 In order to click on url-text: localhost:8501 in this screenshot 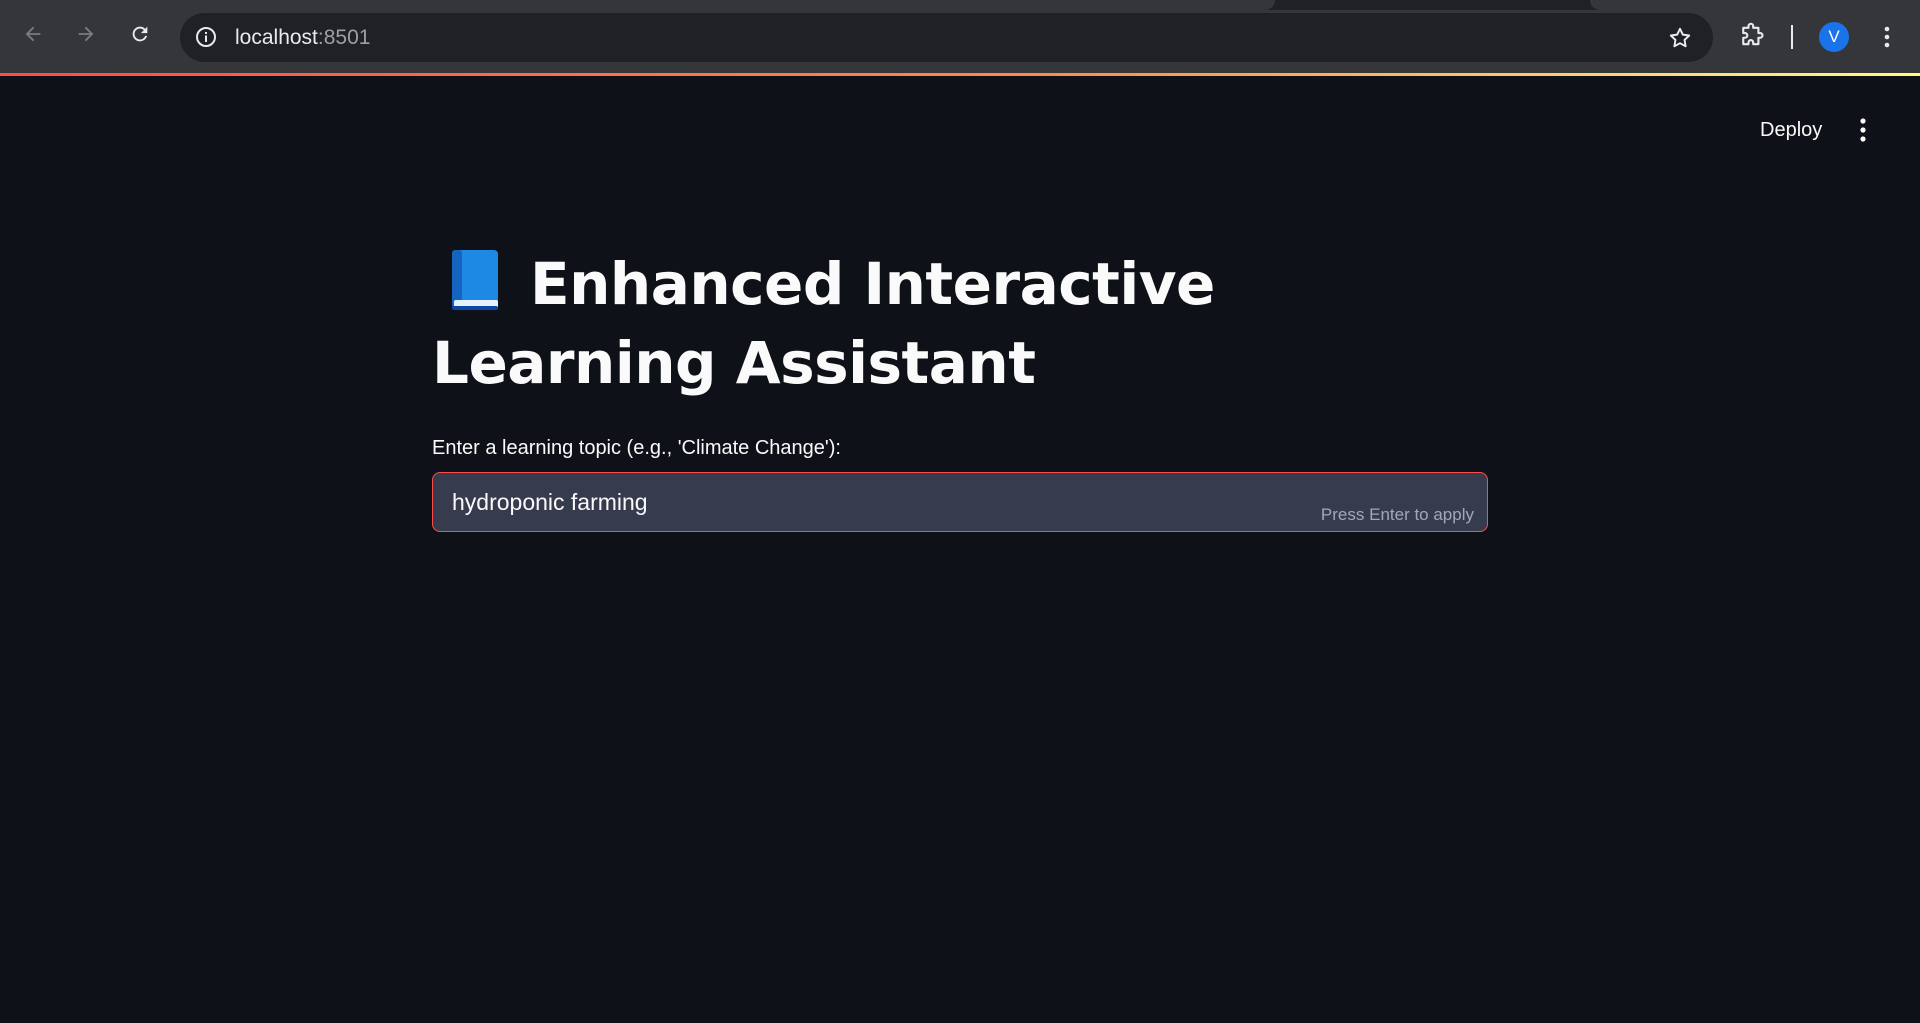, I will do `click(302, 38)`.